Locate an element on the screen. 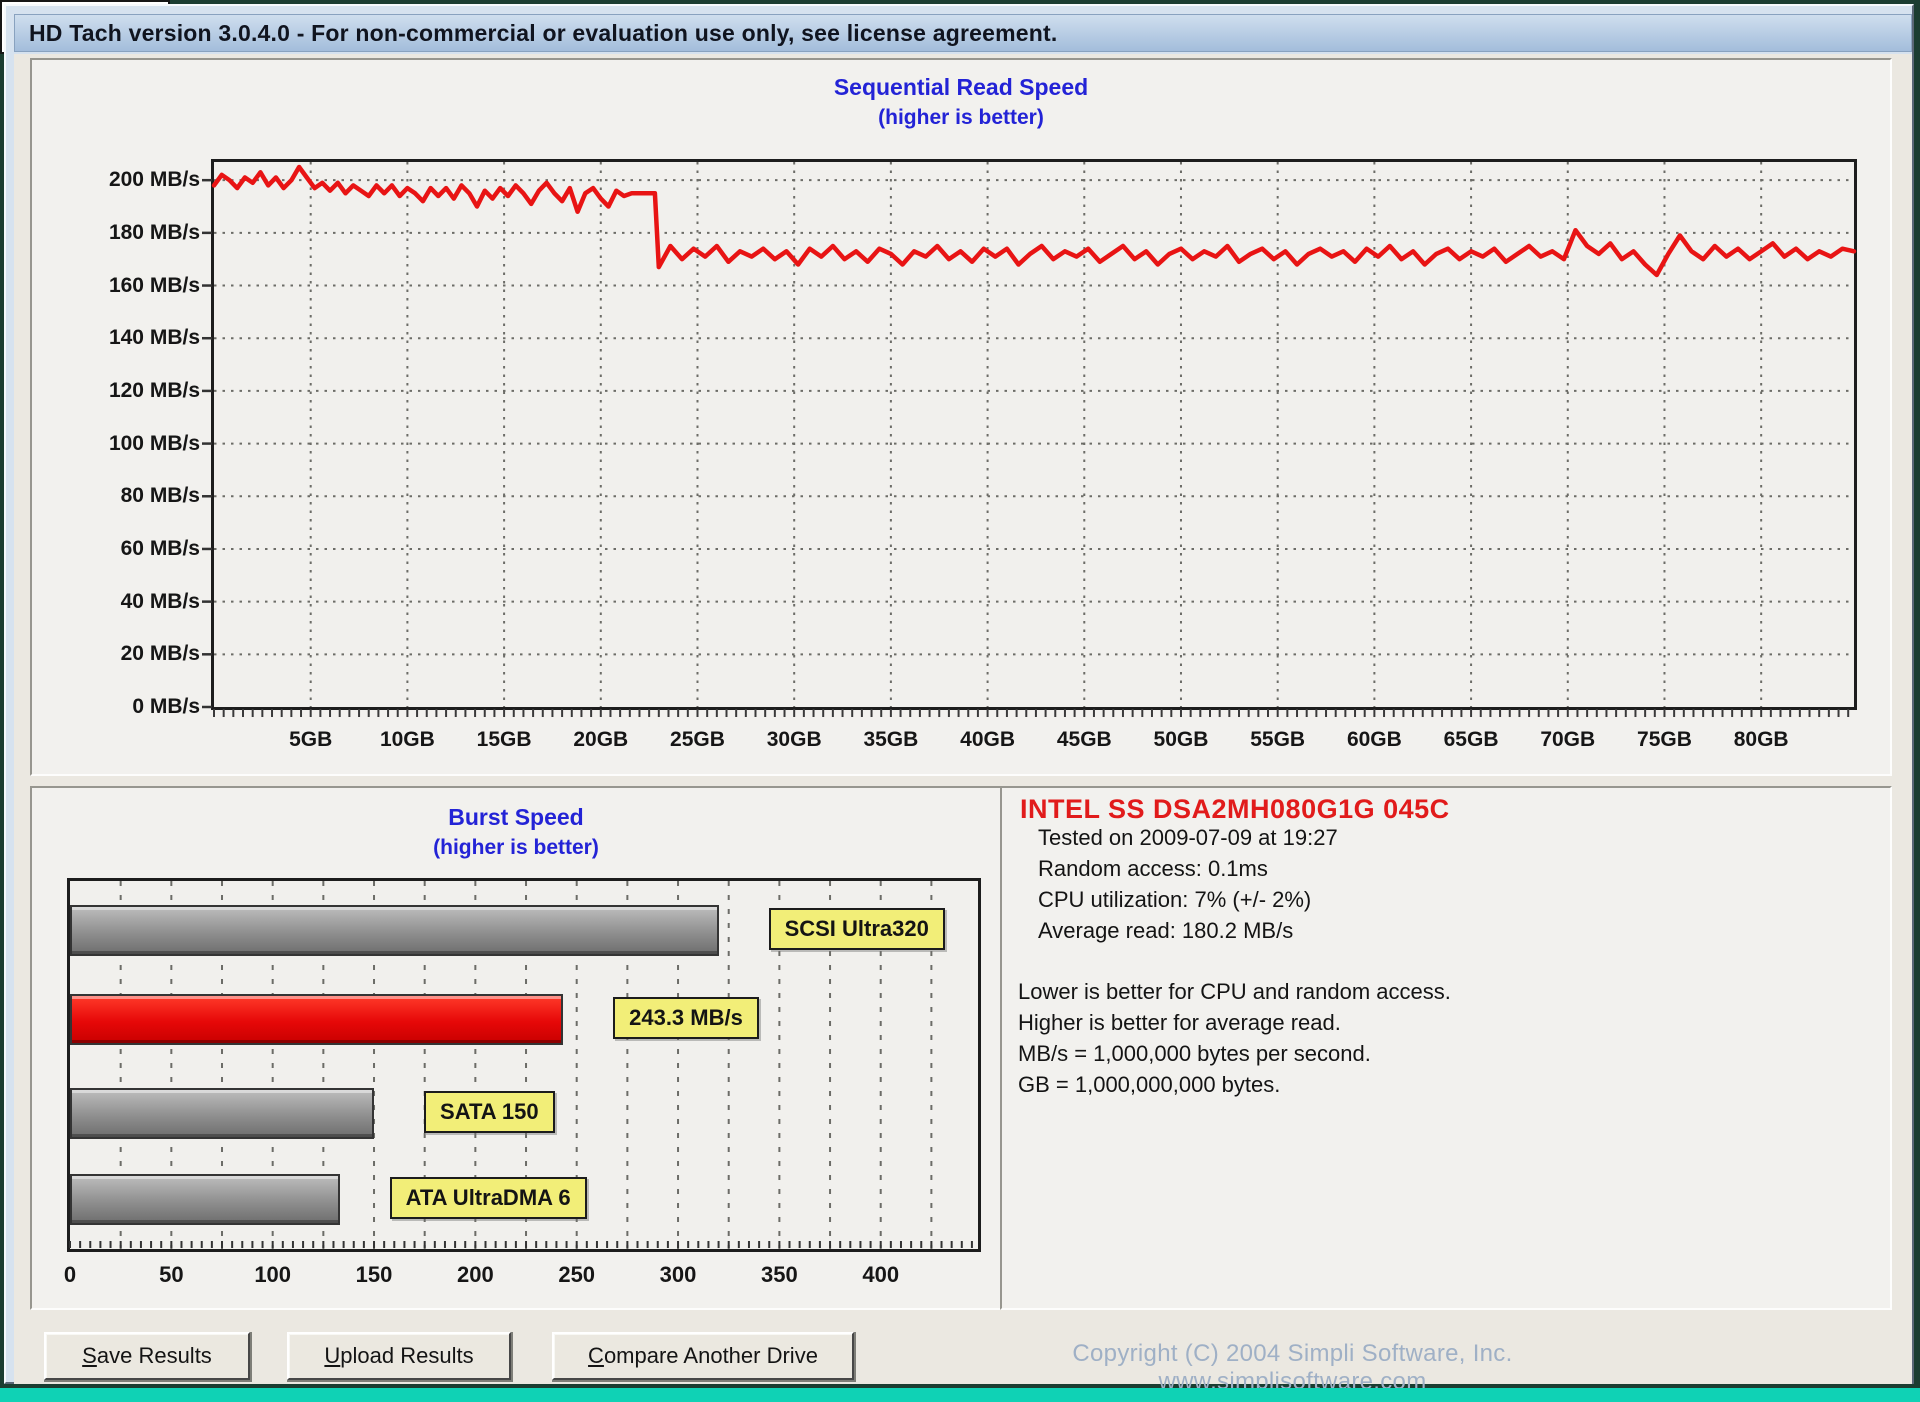 The image size is (1920, 1402). note-line: Higher is better for average read. is located at coordinates (1179, 1022).